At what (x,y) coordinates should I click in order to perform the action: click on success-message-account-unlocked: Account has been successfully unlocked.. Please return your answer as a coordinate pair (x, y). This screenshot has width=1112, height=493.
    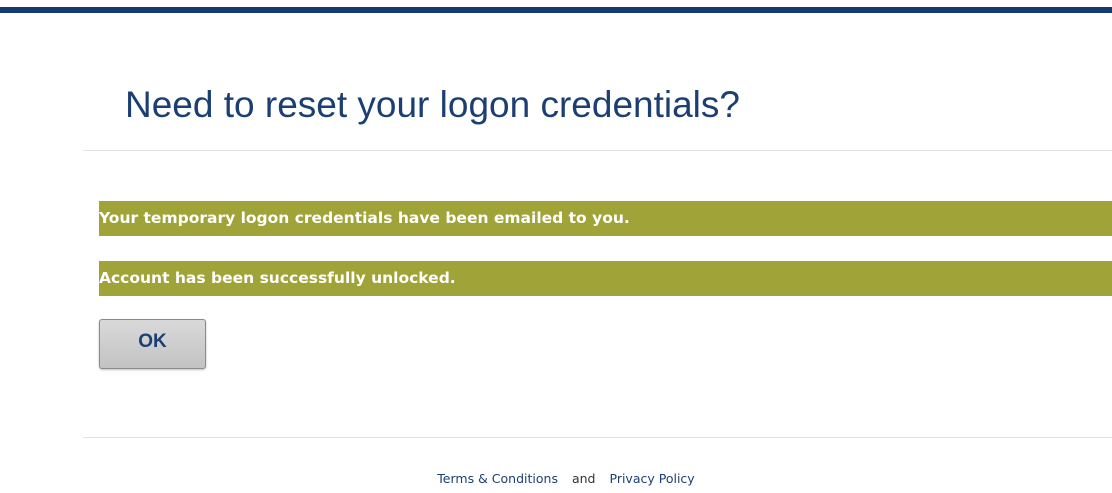
    Looking at the image, I should click on (605, 278).